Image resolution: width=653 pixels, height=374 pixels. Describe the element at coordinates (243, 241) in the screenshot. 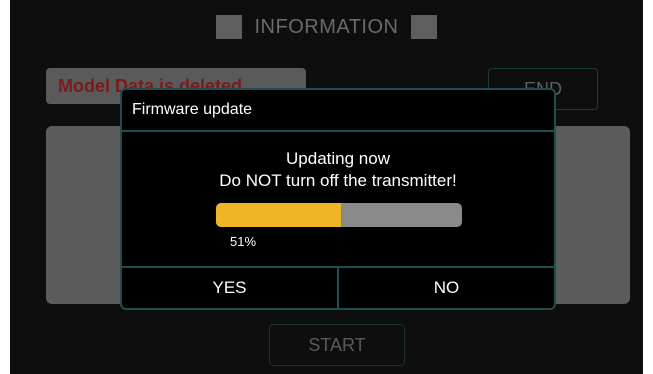

I see `progress-percent: 51%` at that location.